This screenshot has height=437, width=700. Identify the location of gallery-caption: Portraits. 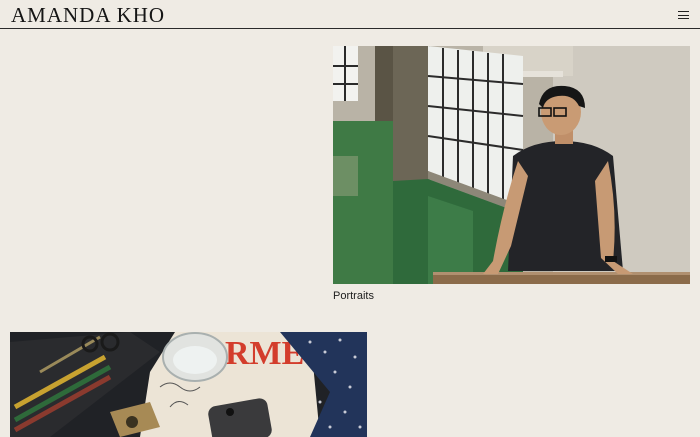
(511, 296).